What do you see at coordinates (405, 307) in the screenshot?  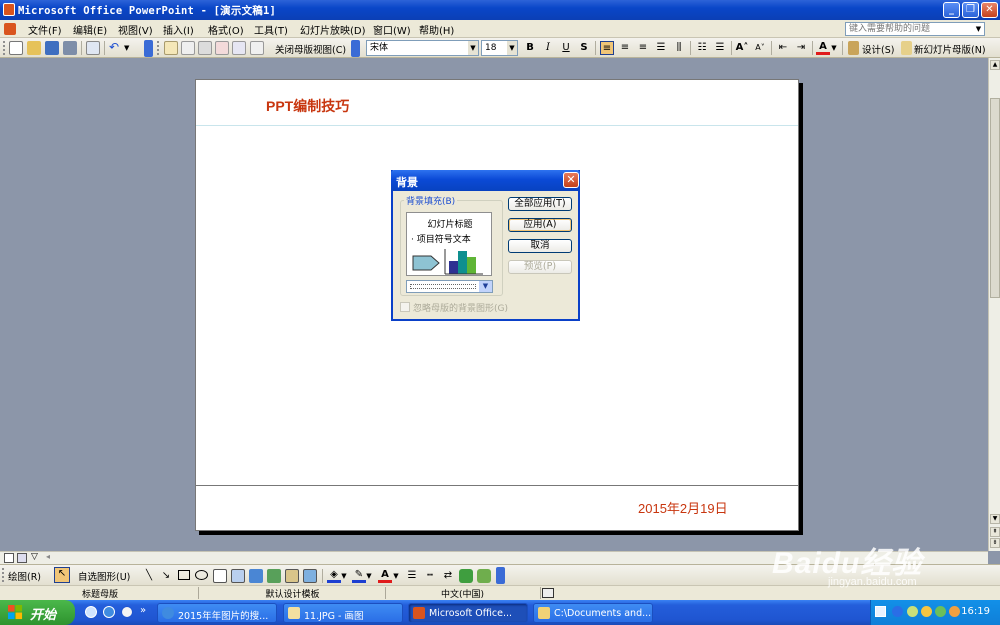 I see `omit-master-graphics-checkbox` at bounding box center [405, 307].